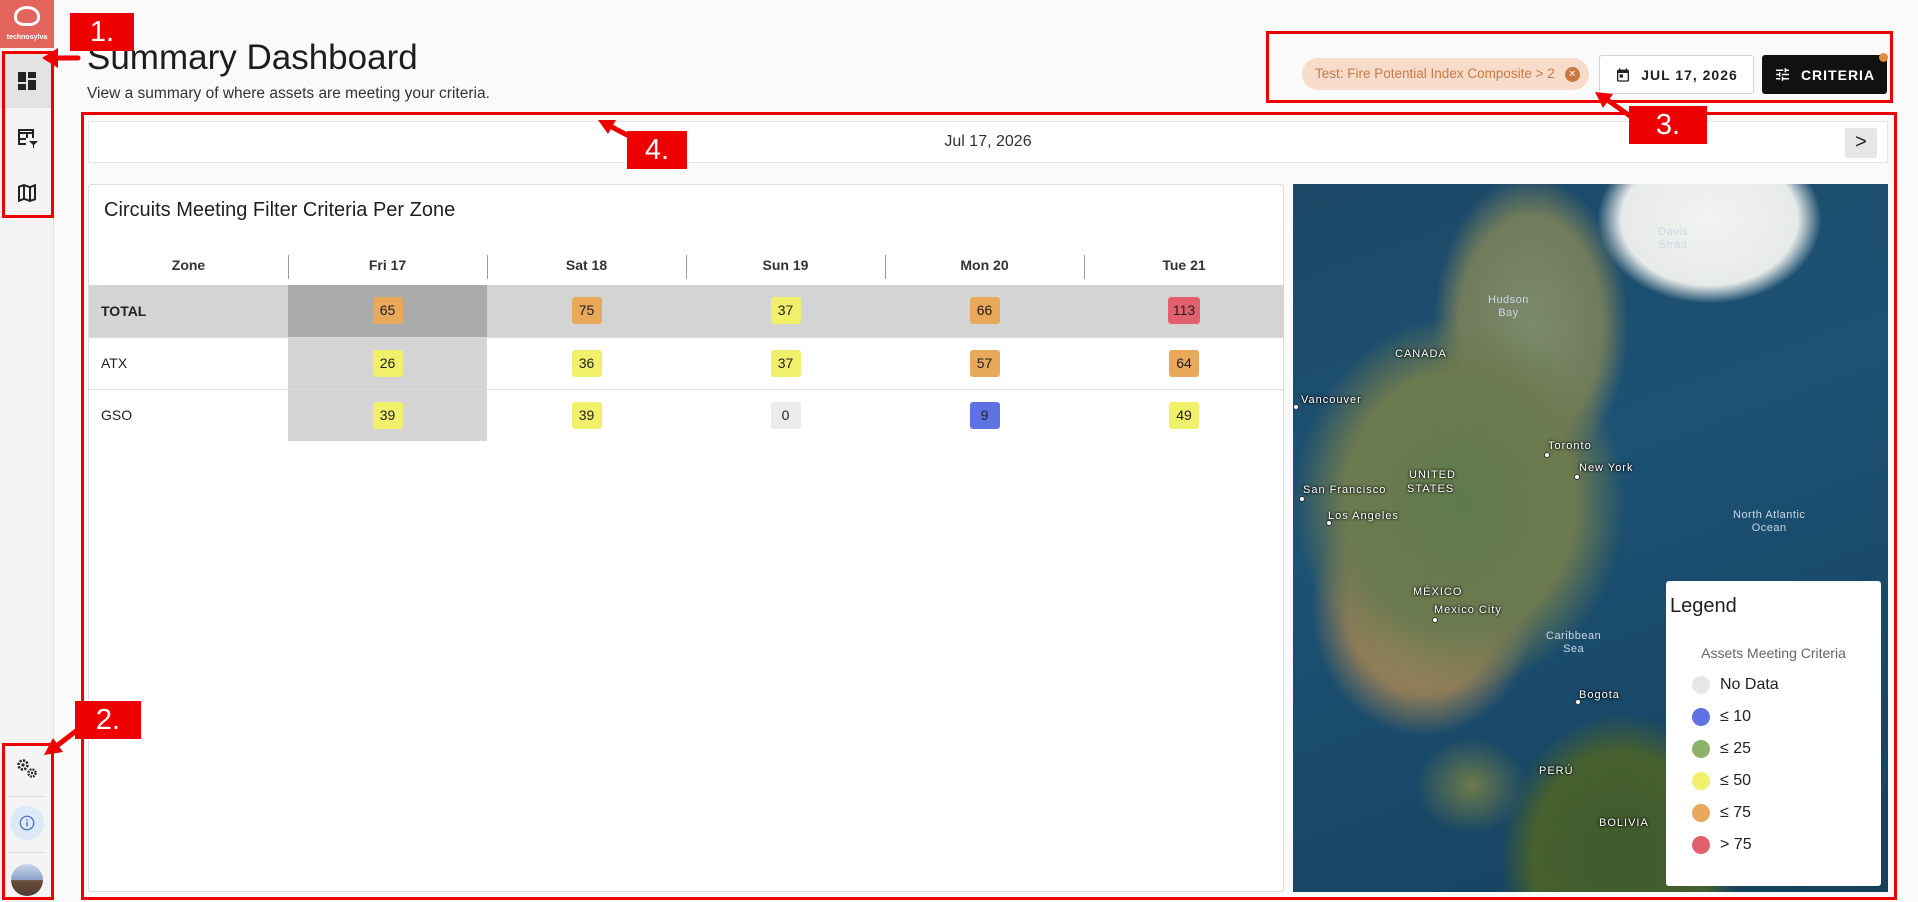 This screenshot has width=1918, height=902. I want to click on logo-mark-icon, so click(27, 16).